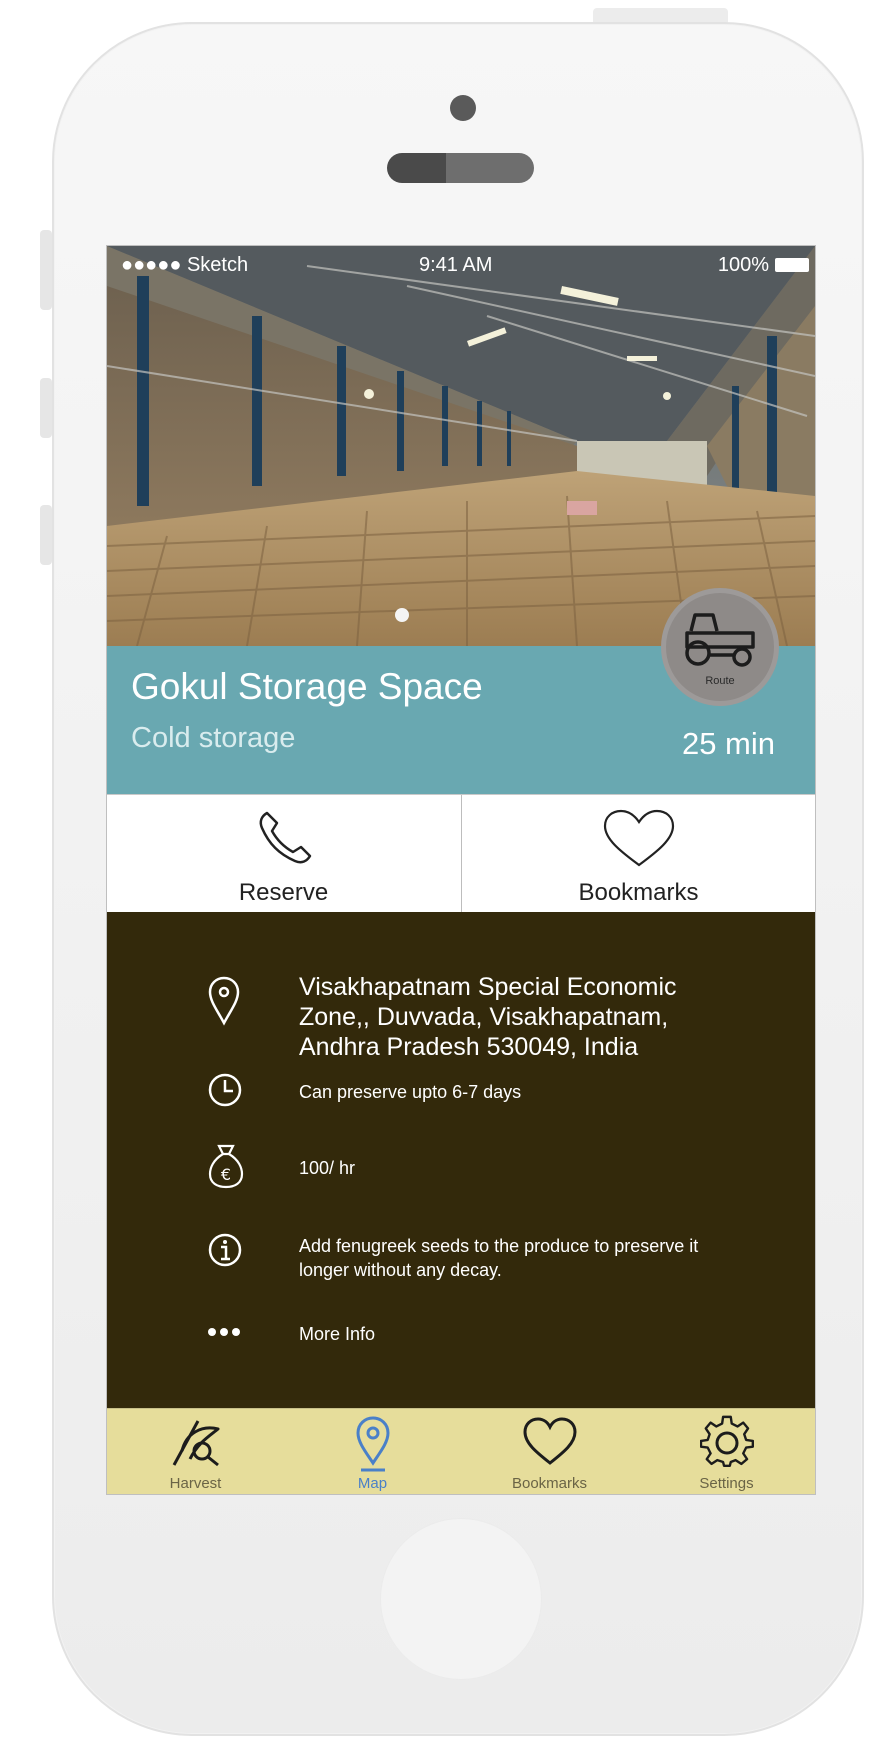  I want to click on tab-bar: Harvest Map Bookmarks Settings, so click(461, 1451).